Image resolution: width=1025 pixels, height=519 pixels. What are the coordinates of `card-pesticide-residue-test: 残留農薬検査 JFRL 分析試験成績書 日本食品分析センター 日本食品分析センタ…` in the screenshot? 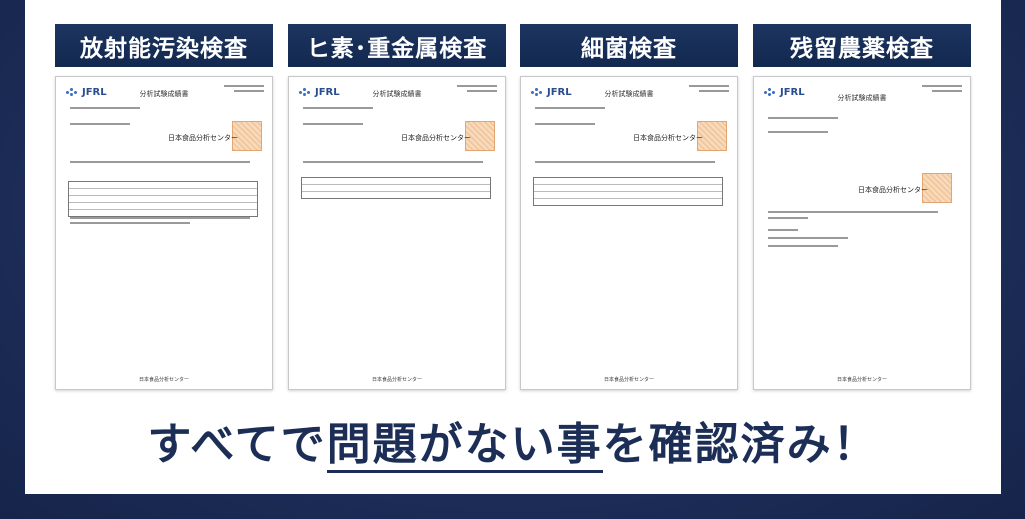 It's located at (862, 207).